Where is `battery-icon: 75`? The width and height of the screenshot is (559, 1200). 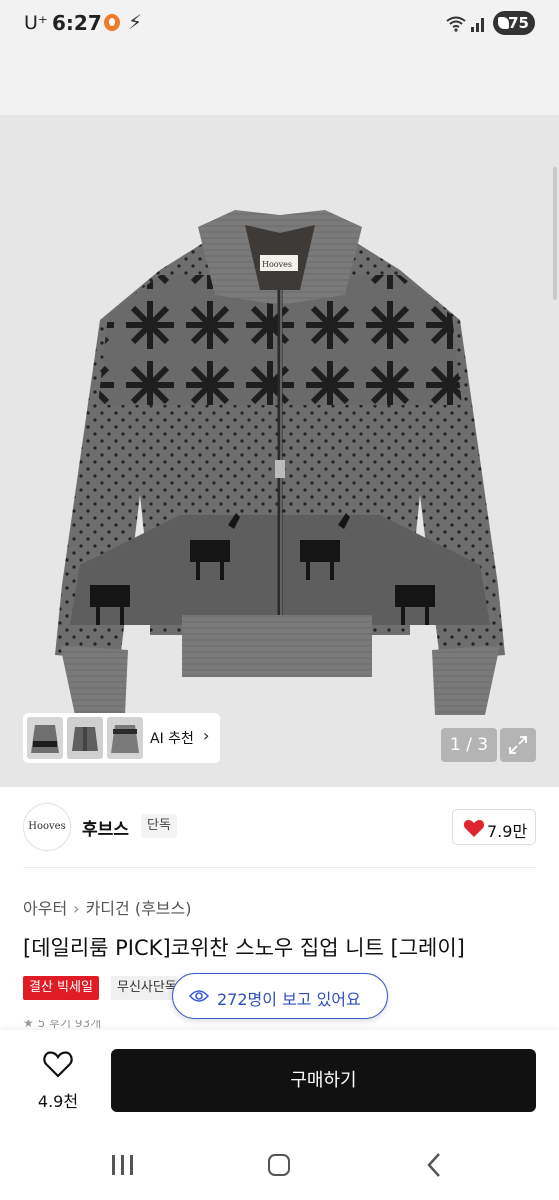 battery-icon: 75 is located at coordinates (514, 23).